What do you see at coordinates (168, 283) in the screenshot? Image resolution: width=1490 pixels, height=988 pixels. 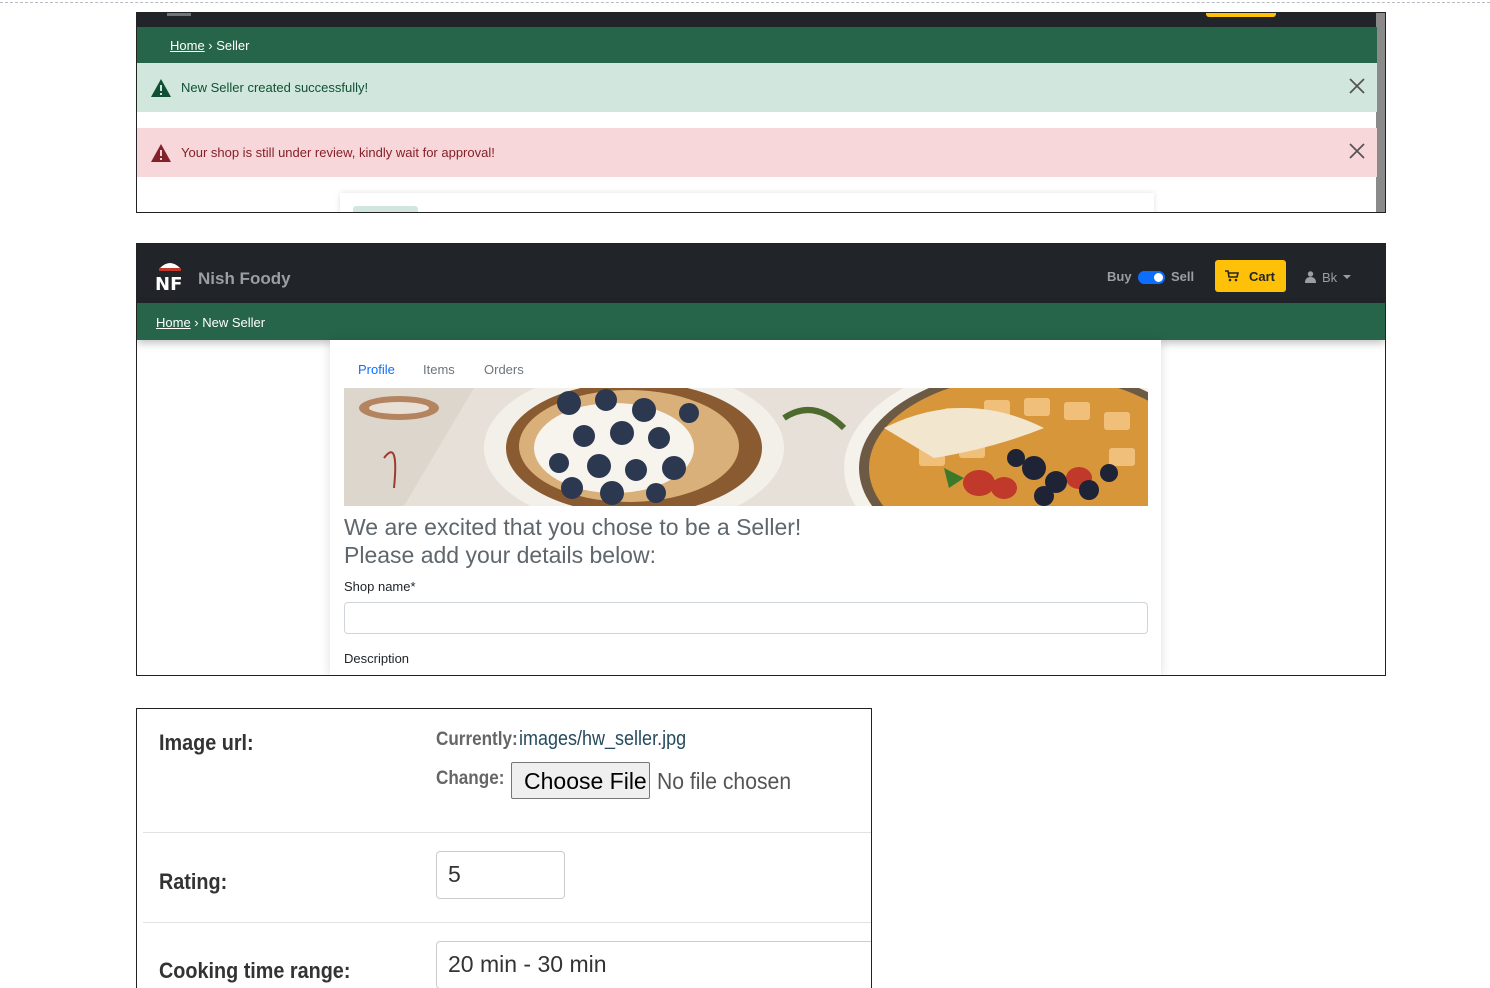 I see `svg-text: NF` at bounding box center [168, 283].